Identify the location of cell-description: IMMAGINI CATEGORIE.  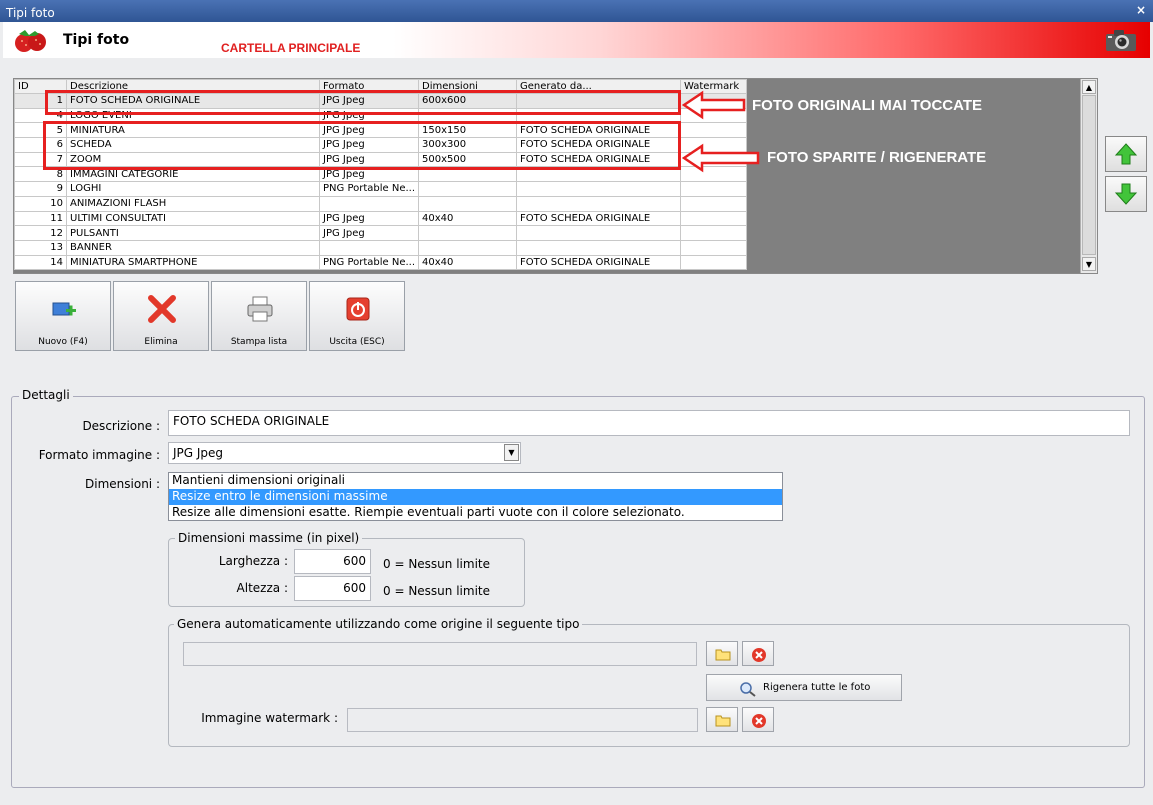
(193, 174).